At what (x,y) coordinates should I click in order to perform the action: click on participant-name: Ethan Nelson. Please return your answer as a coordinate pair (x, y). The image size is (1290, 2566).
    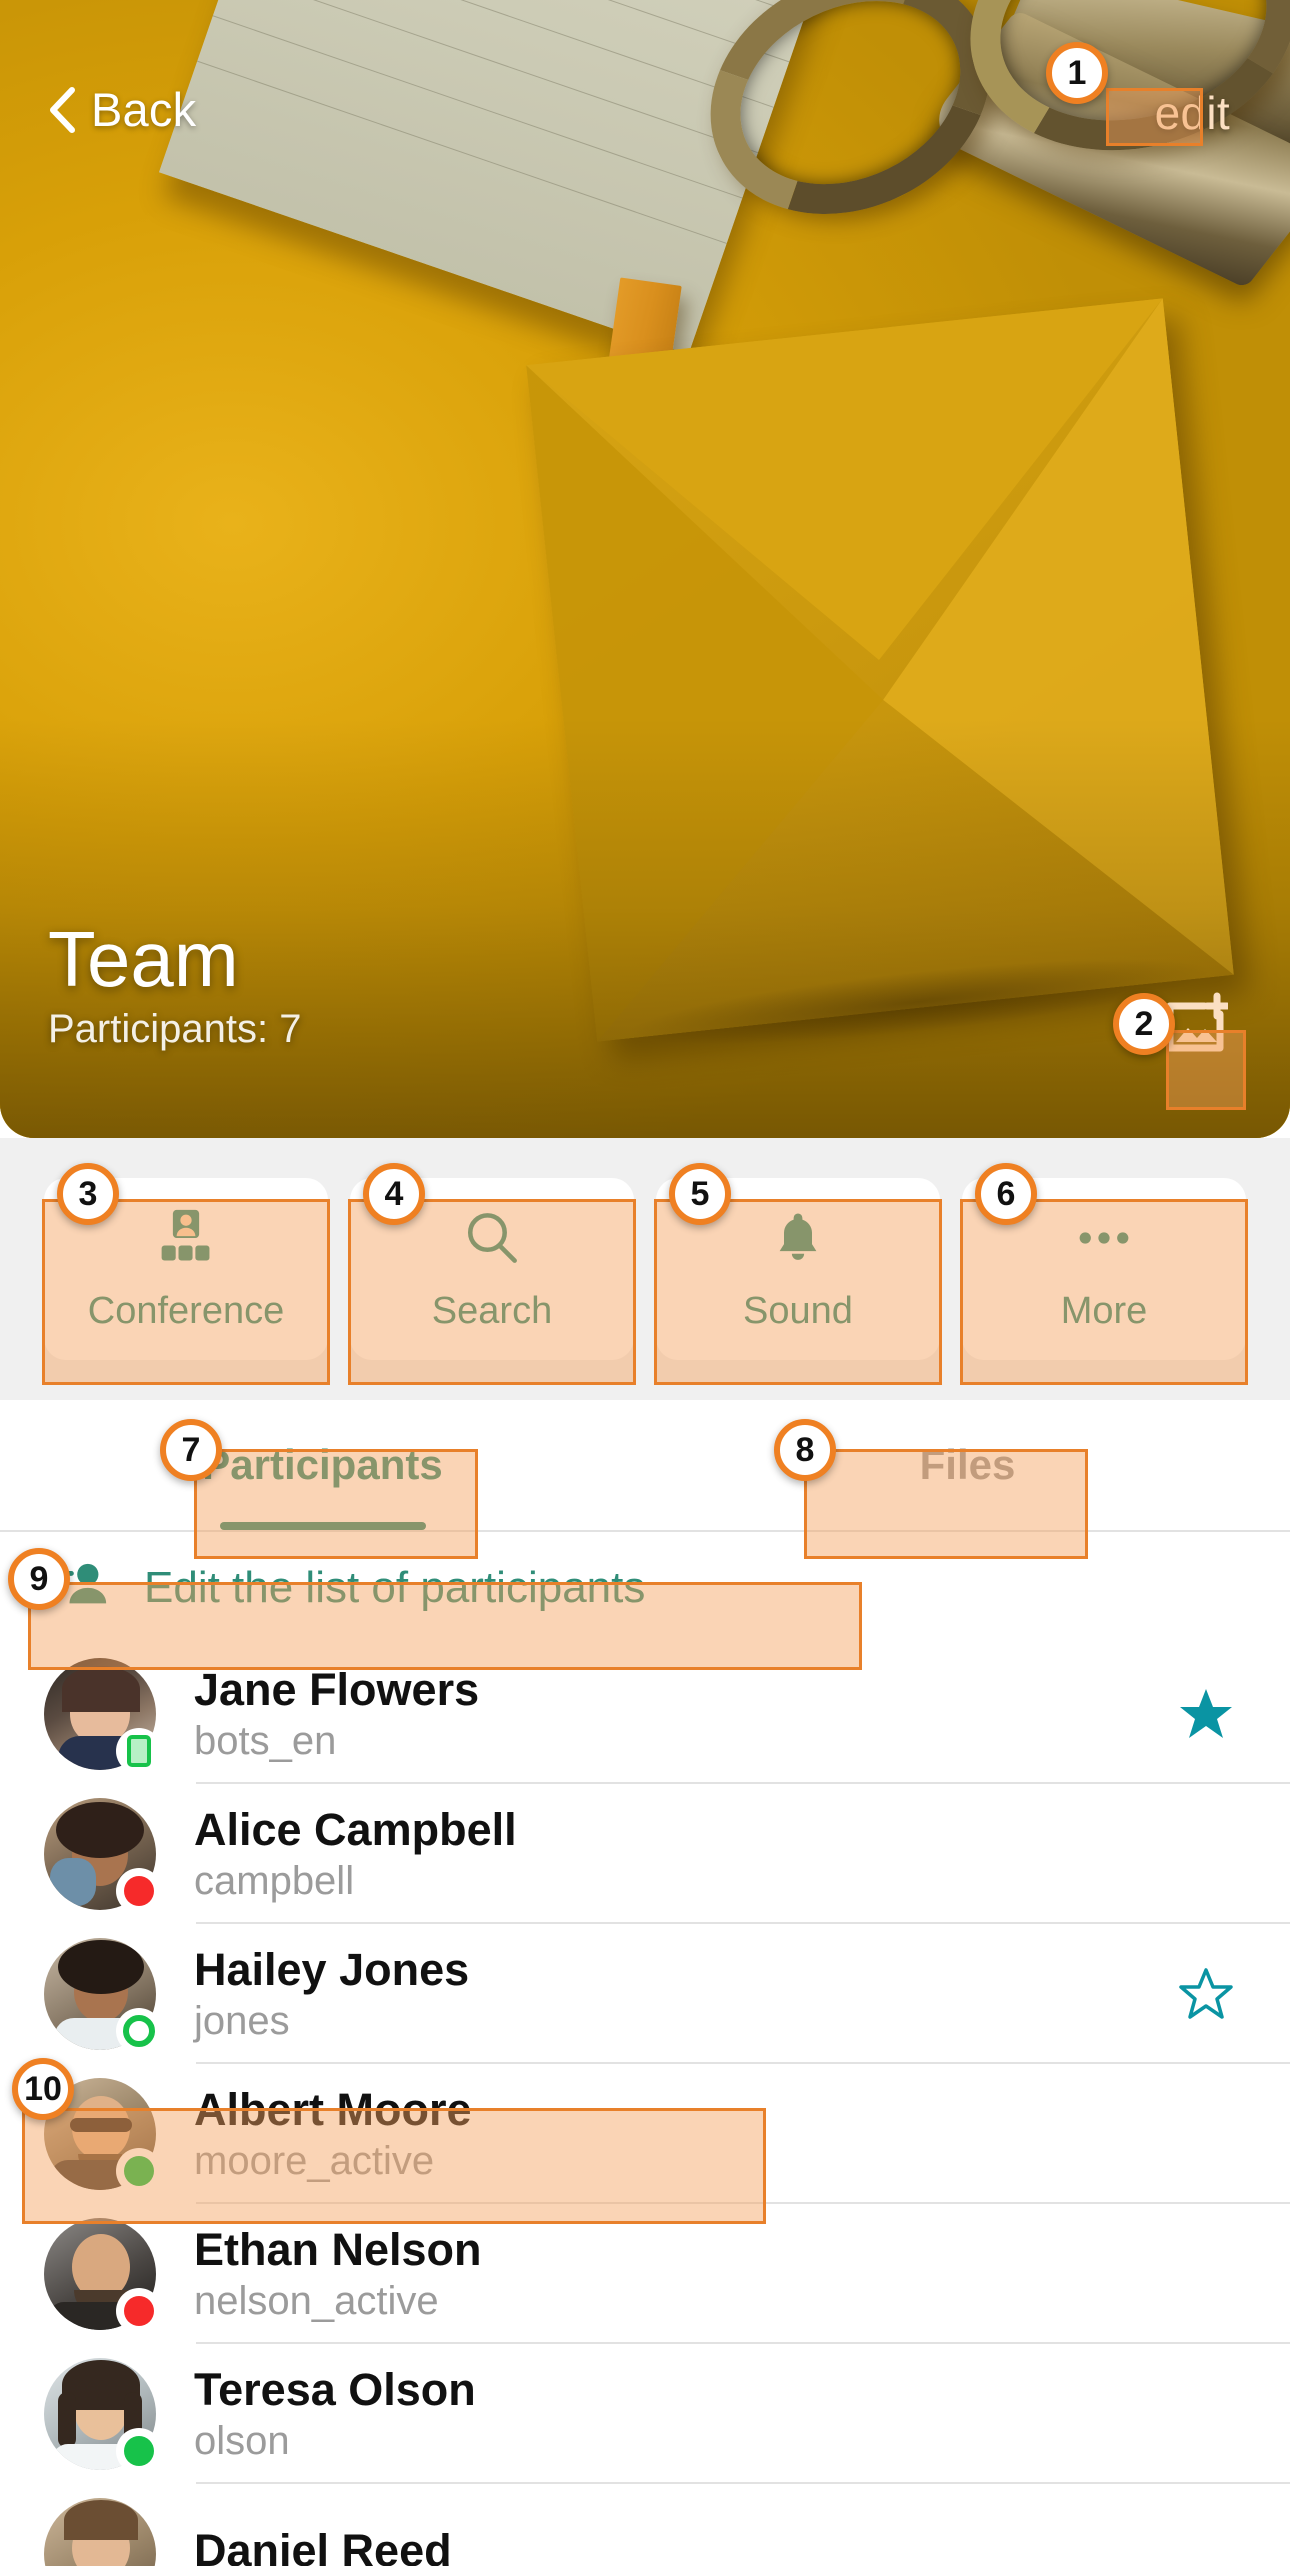
    Looking at the image, I should click on (338, 2250).